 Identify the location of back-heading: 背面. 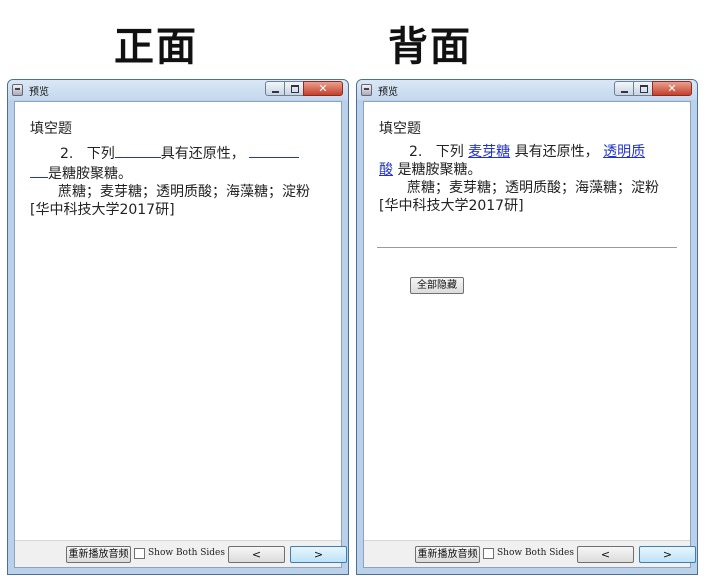
(430, 46).